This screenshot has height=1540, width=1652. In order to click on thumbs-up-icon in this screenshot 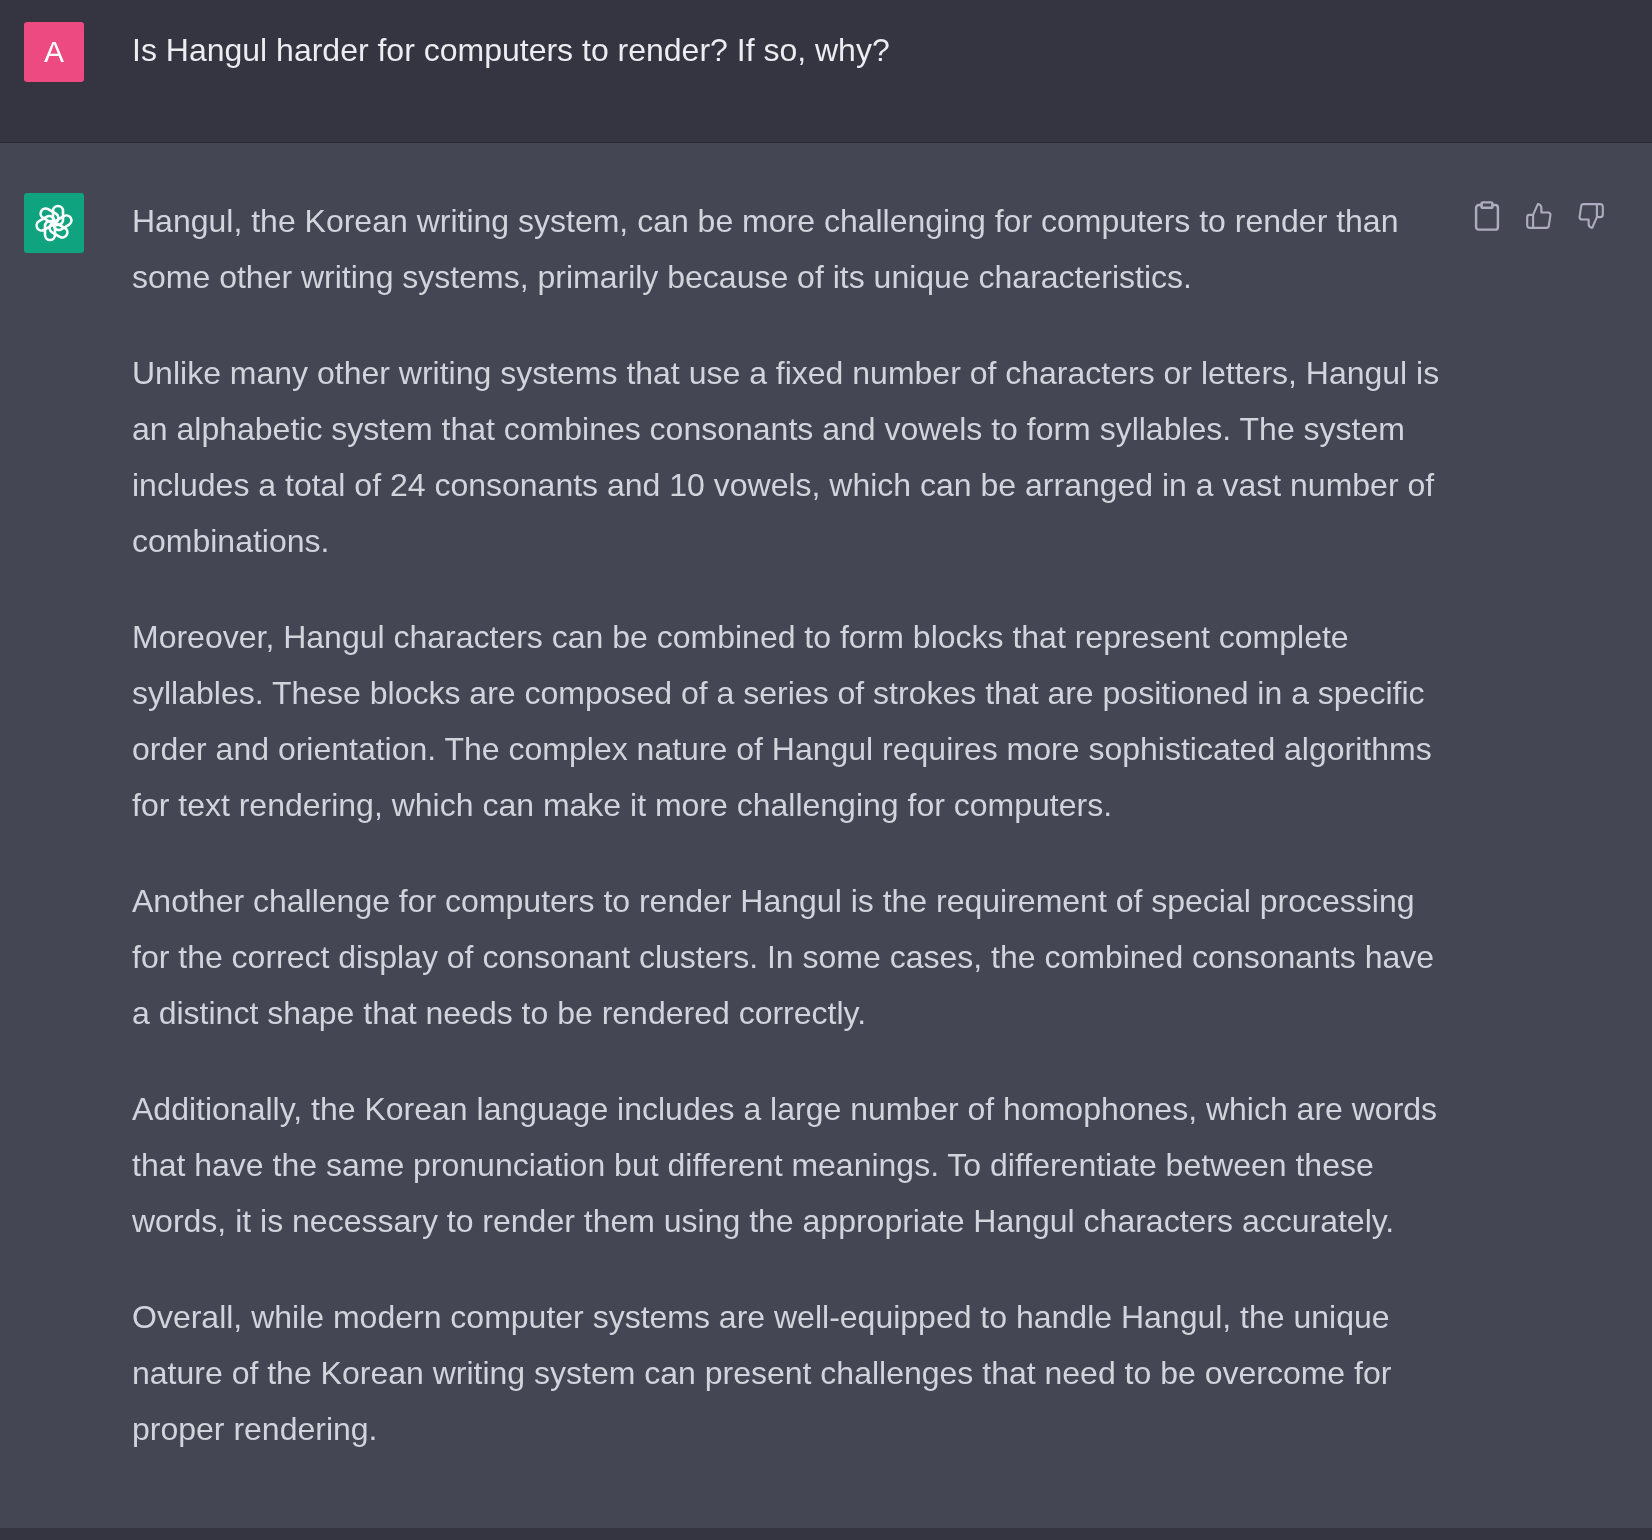, I will do `click(1539, 216)`.